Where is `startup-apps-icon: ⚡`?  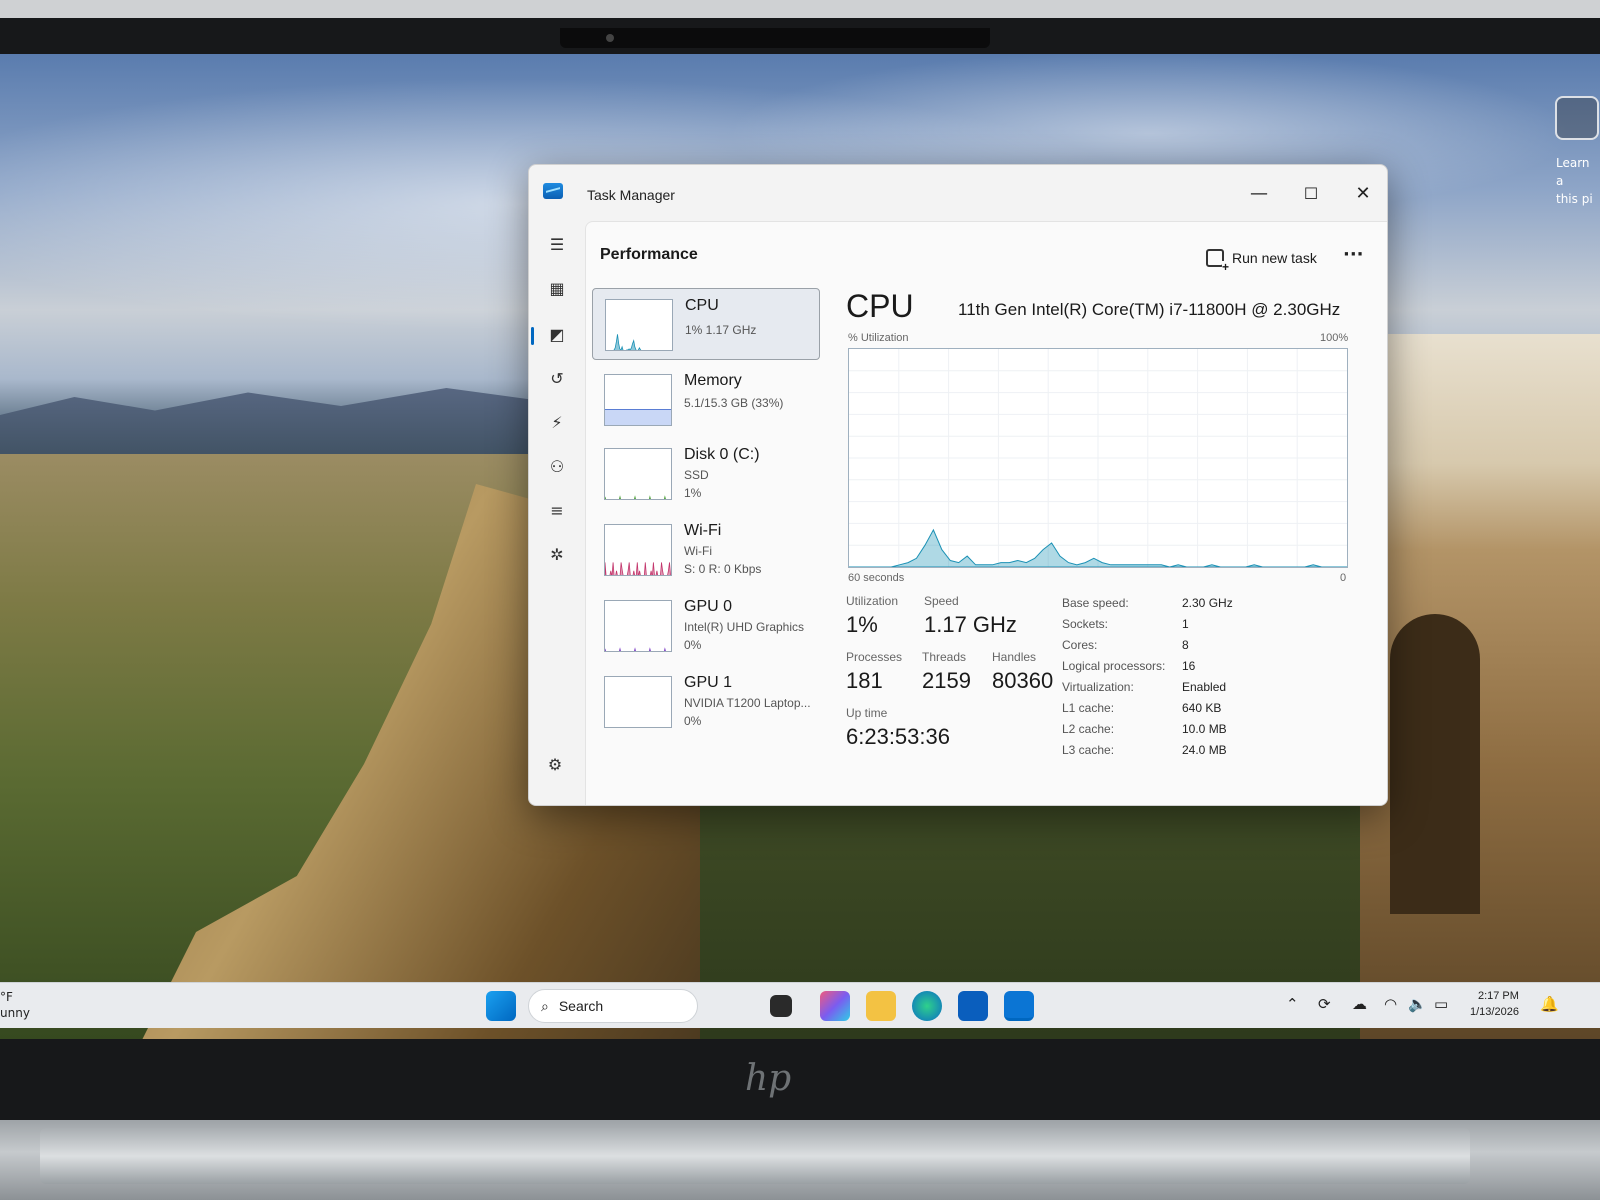
startup-apps-icon: ⚡ is located at coordinates (557, 423).